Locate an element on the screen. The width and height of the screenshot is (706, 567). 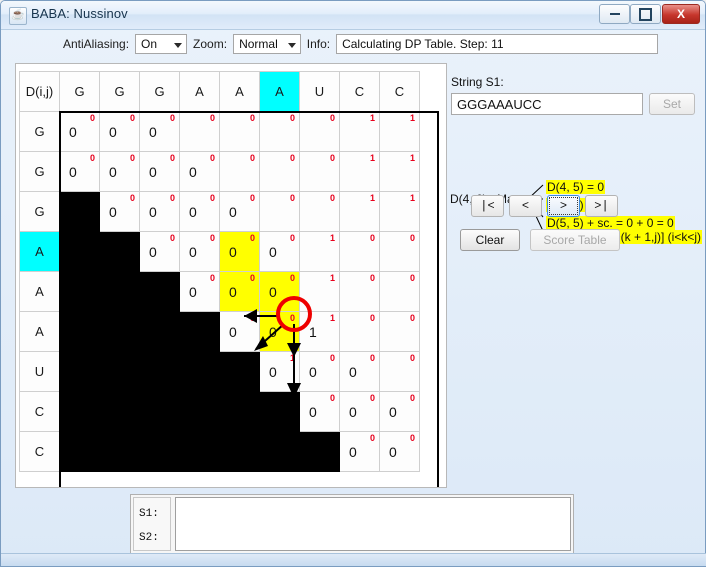
table-cell-0-2: 00 is located at coordinates (159, 131).